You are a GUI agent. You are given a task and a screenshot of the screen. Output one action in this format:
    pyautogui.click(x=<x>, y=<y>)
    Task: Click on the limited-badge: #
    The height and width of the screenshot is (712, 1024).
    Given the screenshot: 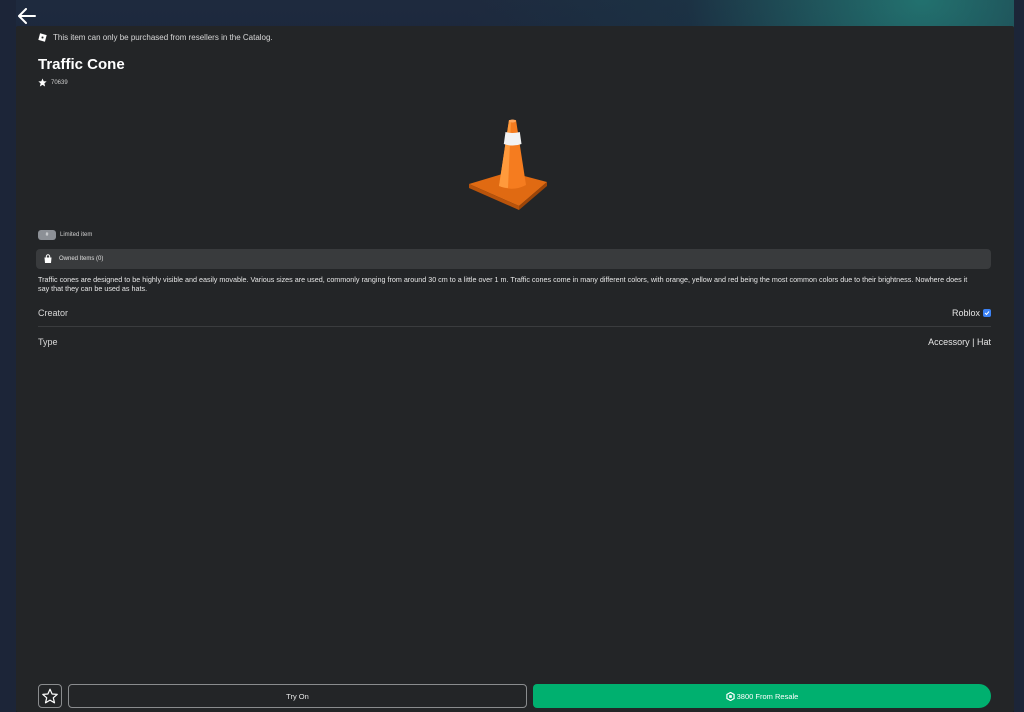 What is the action you would take?
    pyautogui.click(x=47, y=235)
    